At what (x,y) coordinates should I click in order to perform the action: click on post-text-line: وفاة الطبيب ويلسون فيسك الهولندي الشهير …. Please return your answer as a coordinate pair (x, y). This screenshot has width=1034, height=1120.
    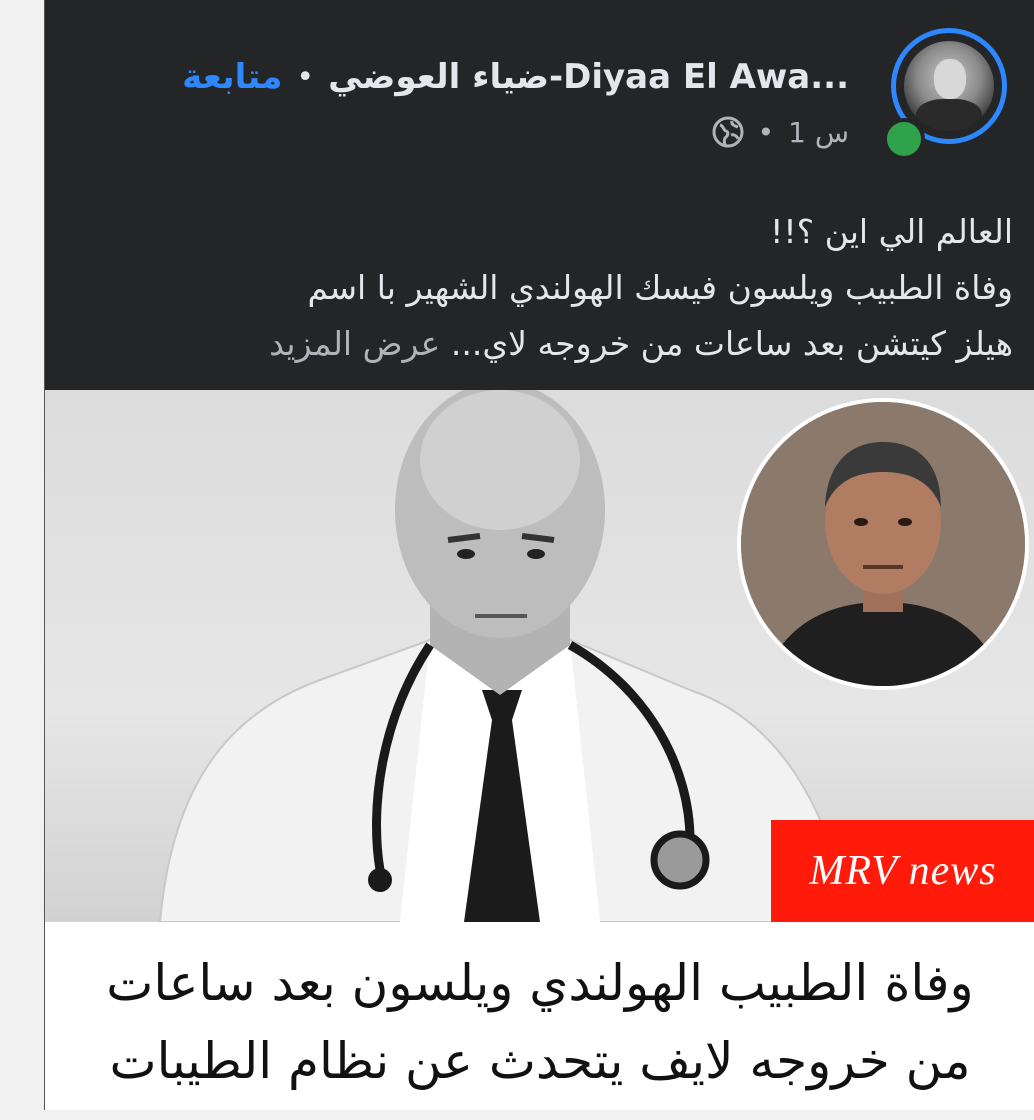
    Looking at the image, I should click on (660, 287).